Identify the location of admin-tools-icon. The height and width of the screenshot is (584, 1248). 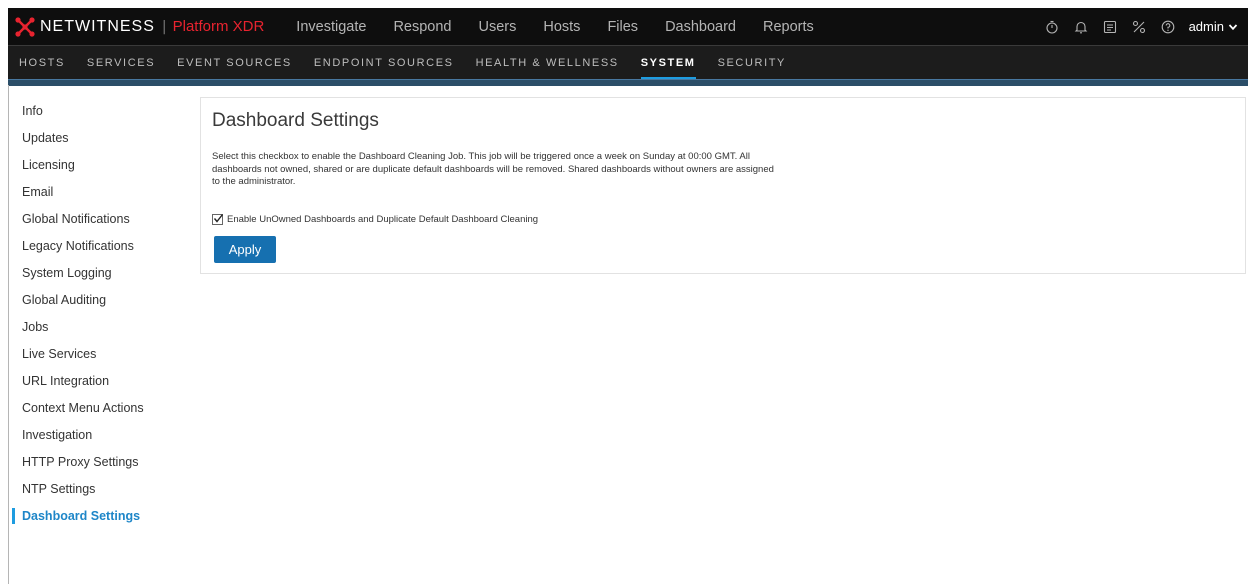
(1139, 27).